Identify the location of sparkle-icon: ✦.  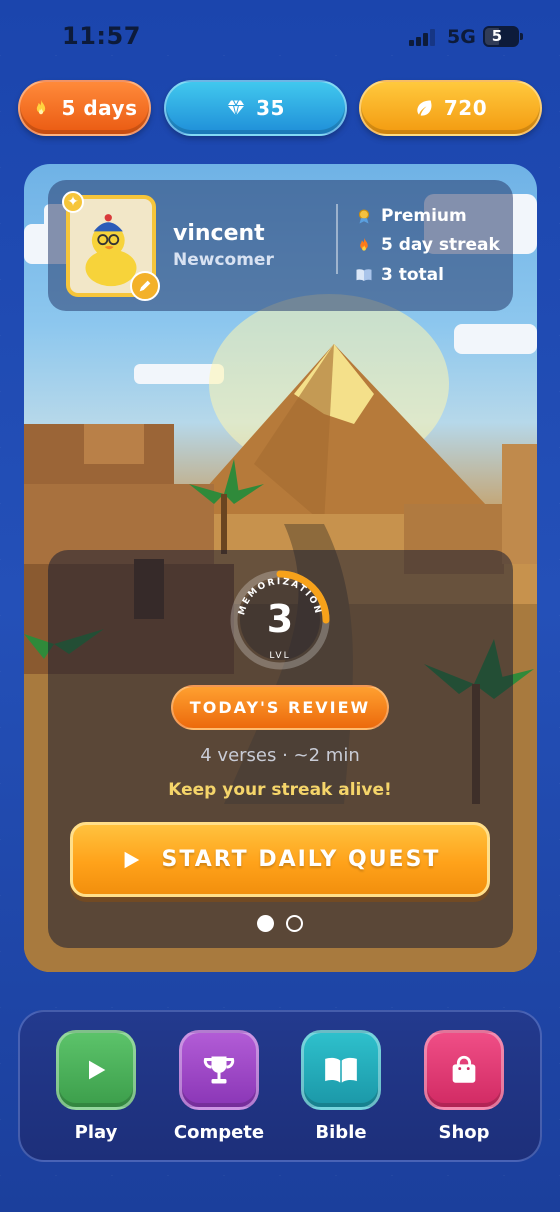
(73, 202).